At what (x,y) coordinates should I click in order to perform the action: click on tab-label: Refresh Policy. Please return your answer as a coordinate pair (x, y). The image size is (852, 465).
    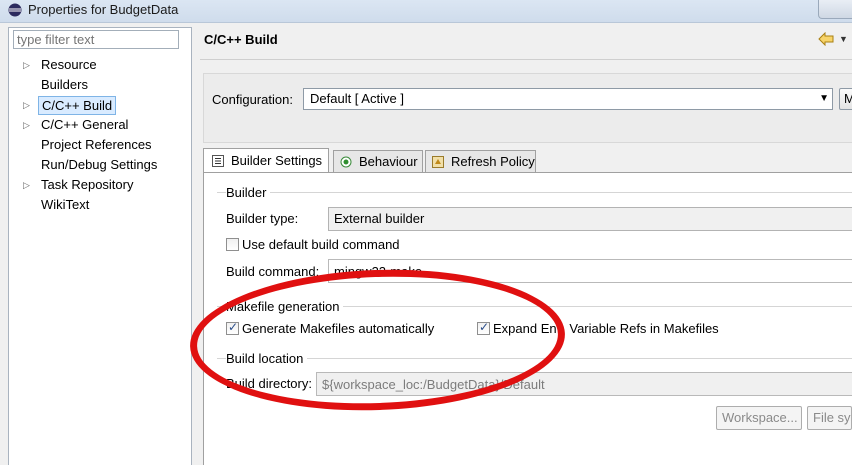
    Looking at the image, I should click on (493, 161).